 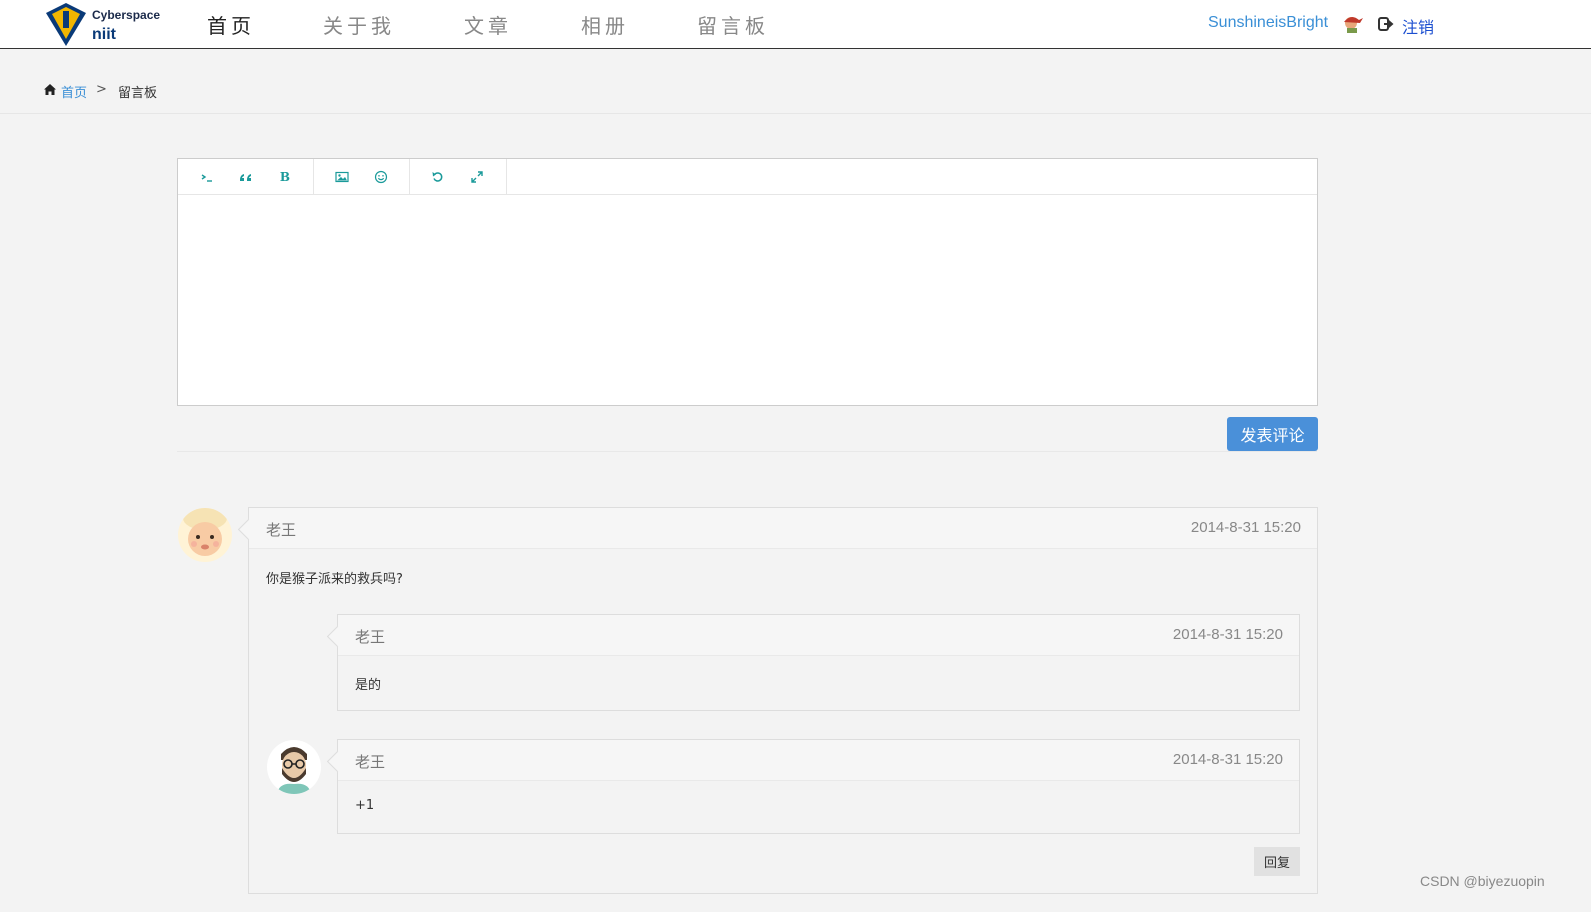 What do you see at coordinates (813, 786) in the screenshot?
I see `reply-card: 老王 2014-8-31 15:20 +1` at bounding box center [813, 786].